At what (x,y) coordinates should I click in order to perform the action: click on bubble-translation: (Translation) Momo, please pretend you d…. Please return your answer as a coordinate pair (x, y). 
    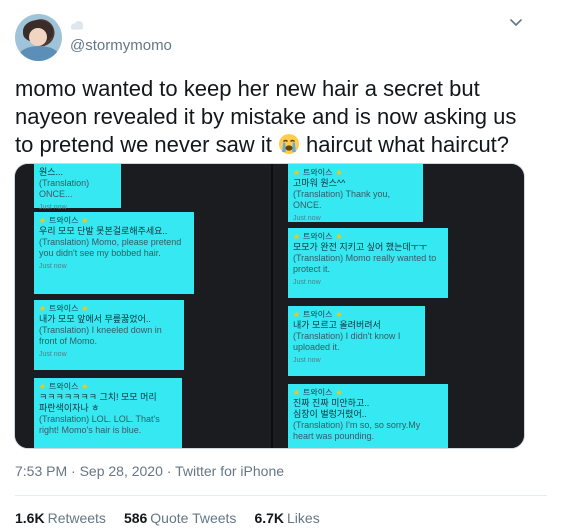
    Looking at the image, I should click on (110, 247).